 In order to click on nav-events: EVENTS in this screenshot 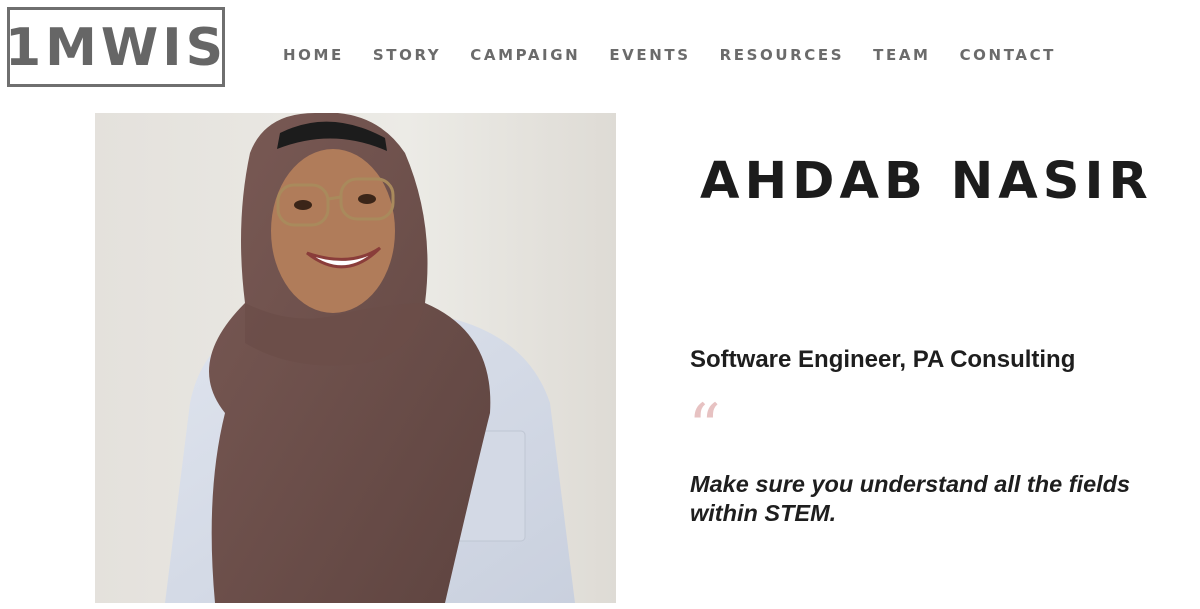, I will do `click(649, 55)`.